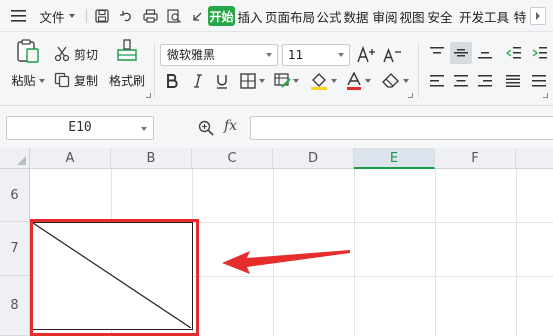  I want to click on arrow-icon, so click(197, 16).